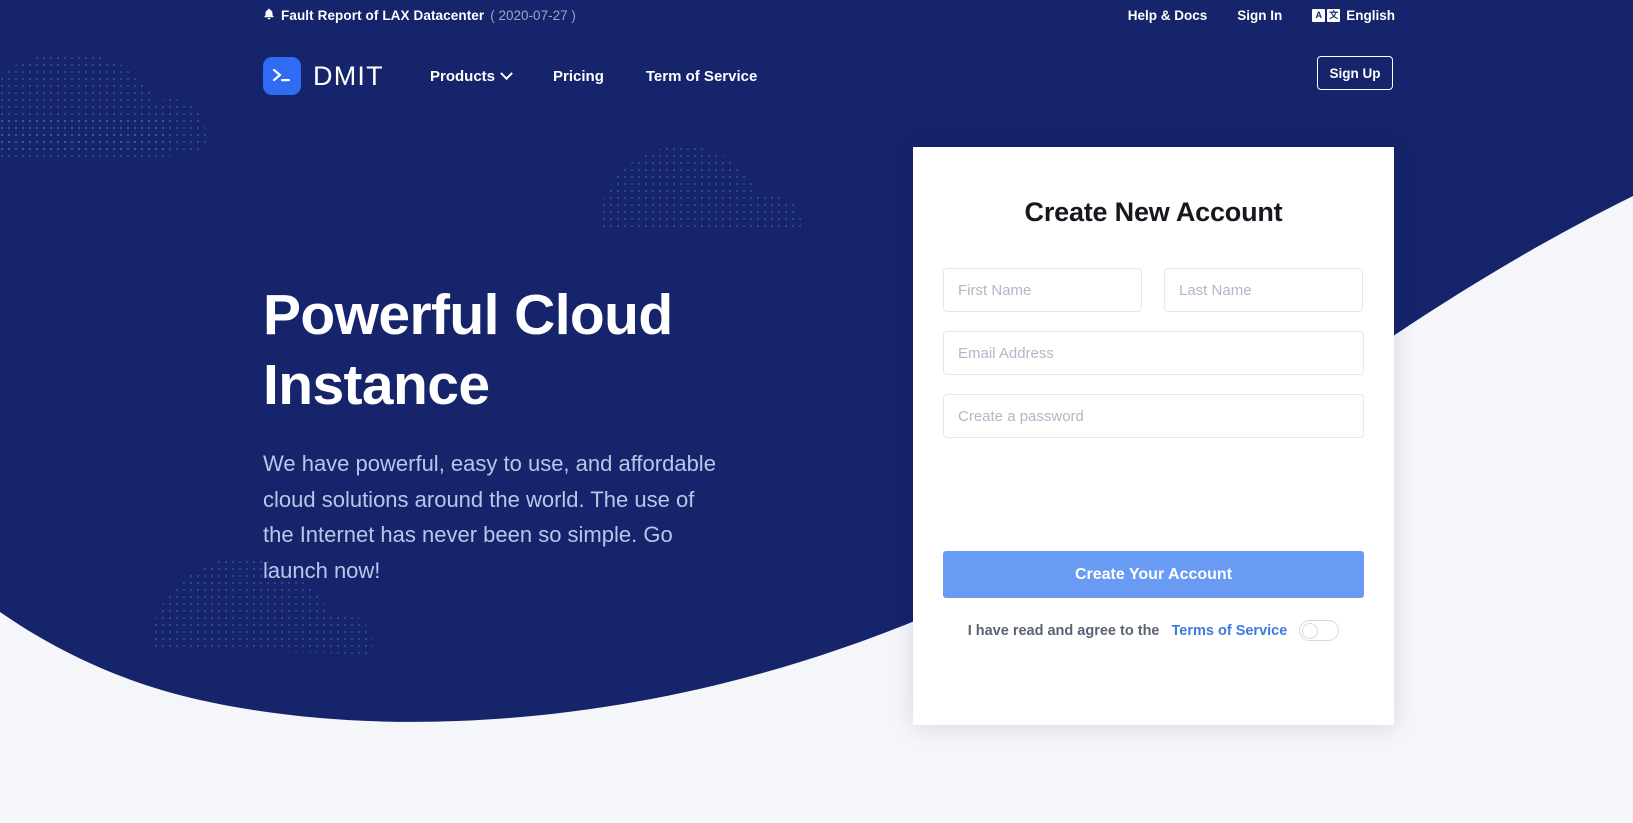  I want to click on nav-item-products: Products, so click(471, 75).